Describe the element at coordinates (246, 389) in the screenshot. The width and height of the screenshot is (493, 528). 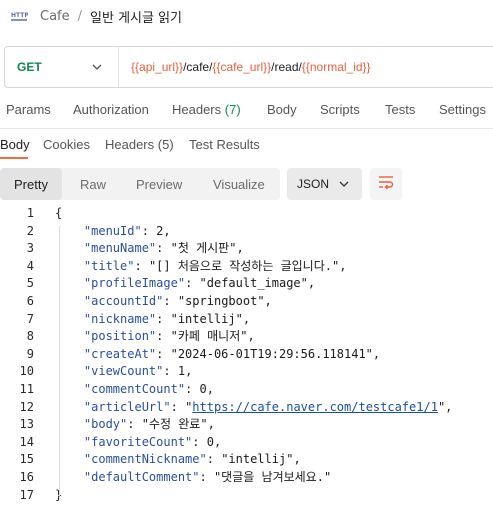
I see `code-line: 11 "commentCount": 0,` at that location.